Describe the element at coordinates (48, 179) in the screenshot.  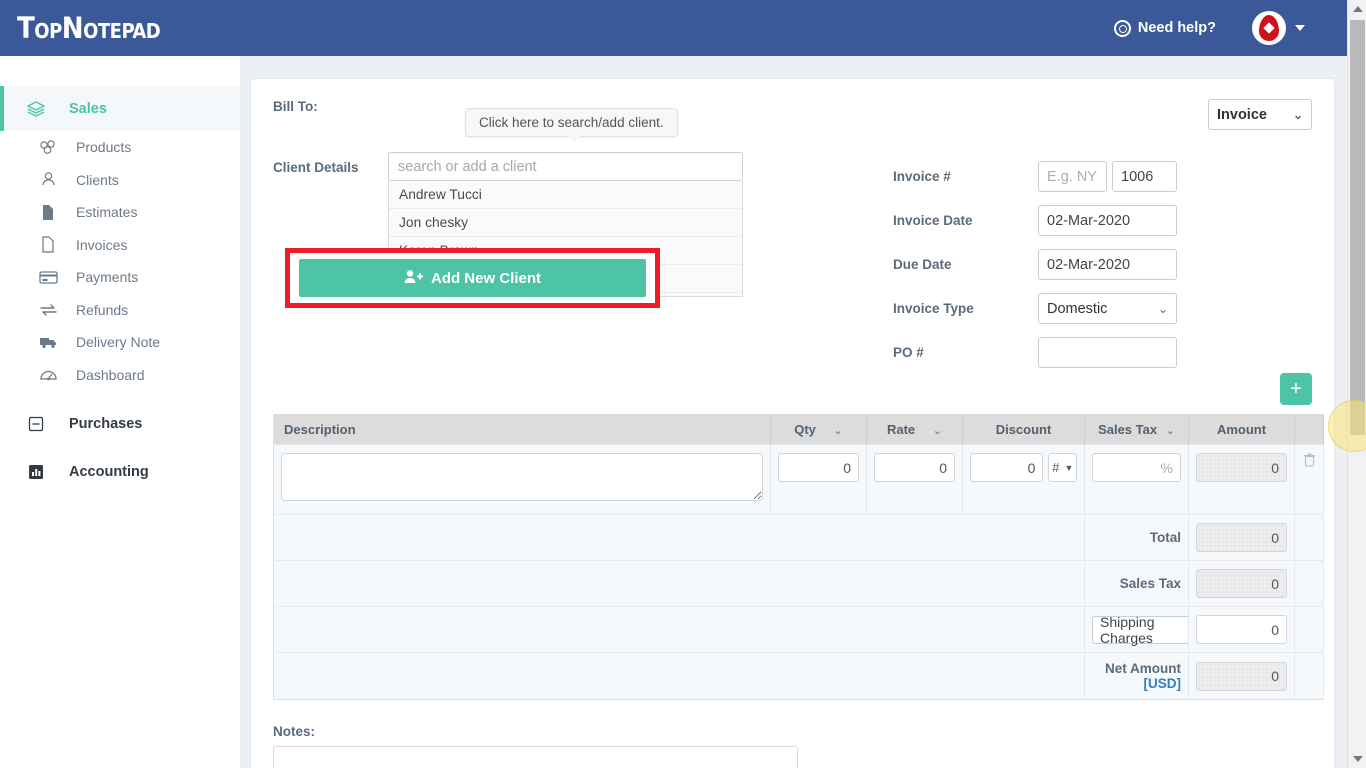
I see `user-icon` at that location.